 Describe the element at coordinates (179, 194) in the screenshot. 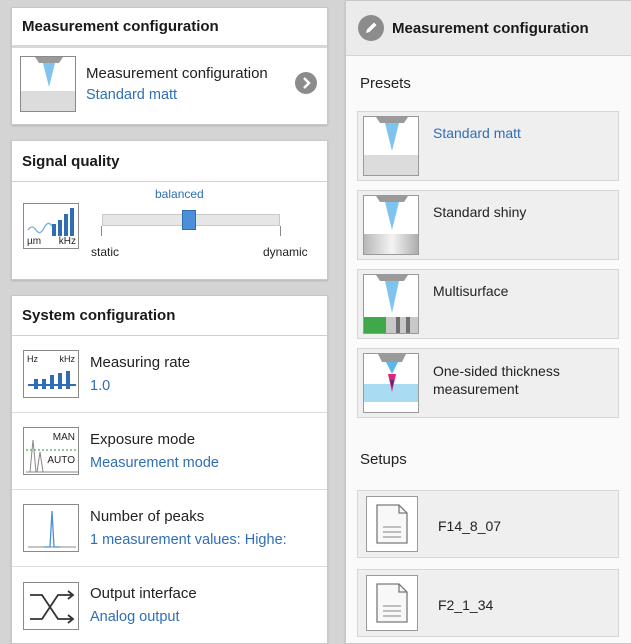

I see `slider-value-label: balanced` at that location.